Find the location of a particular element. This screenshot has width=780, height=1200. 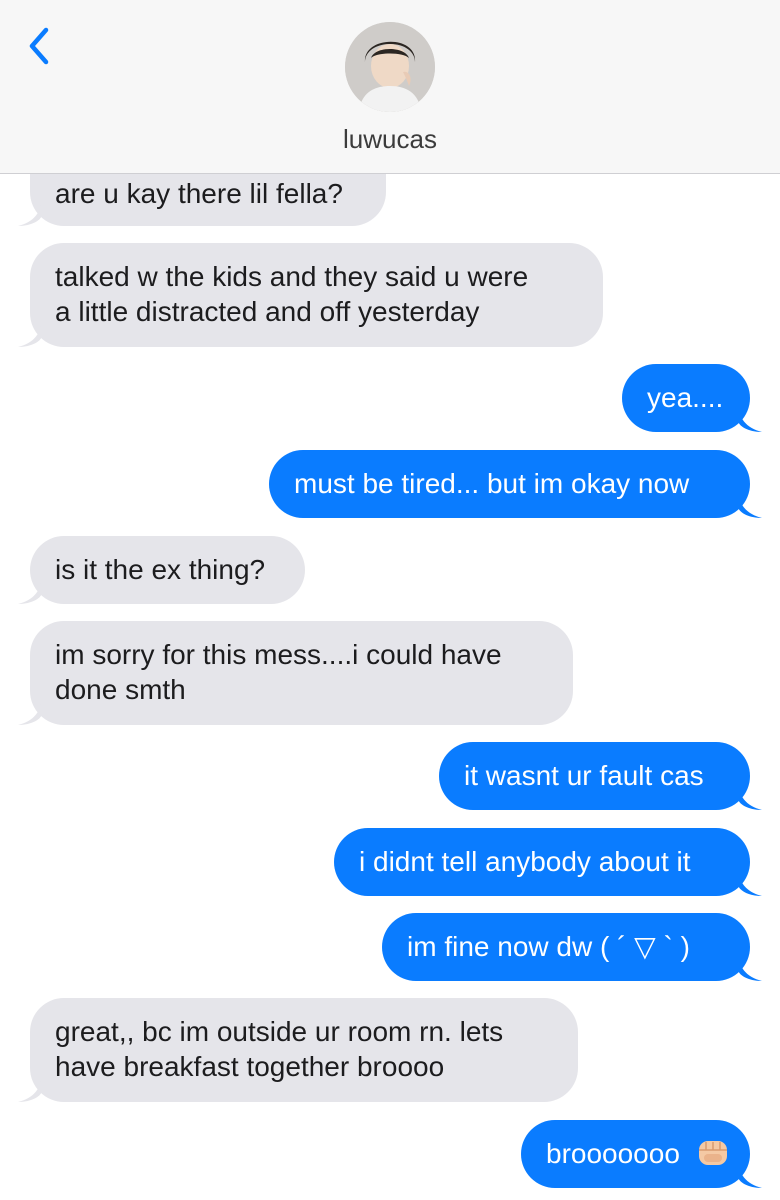

message-outgoing: must be tired... but im okay now is located at coordinates (515, 484).